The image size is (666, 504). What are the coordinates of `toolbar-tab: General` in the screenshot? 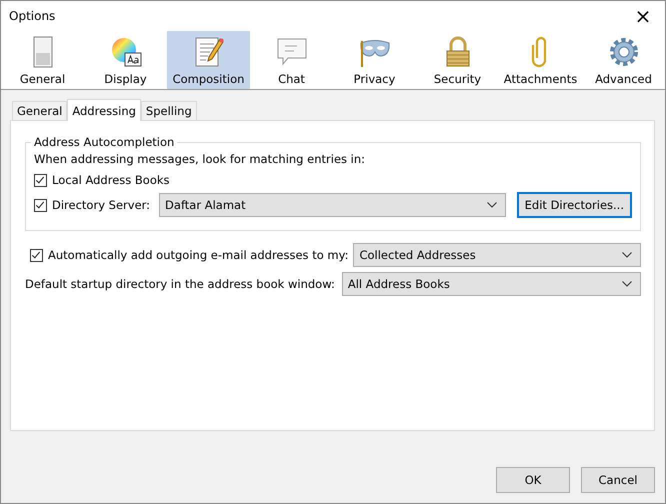 It's located at (42, 60).